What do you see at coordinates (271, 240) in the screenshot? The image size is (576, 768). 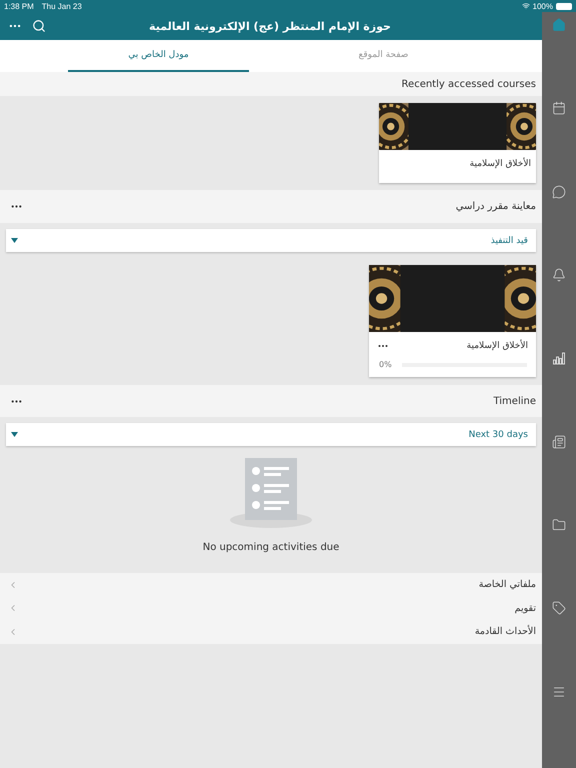 I see `filter-dropdown: قيد التنفيذ` at bounding box center [271, 240].